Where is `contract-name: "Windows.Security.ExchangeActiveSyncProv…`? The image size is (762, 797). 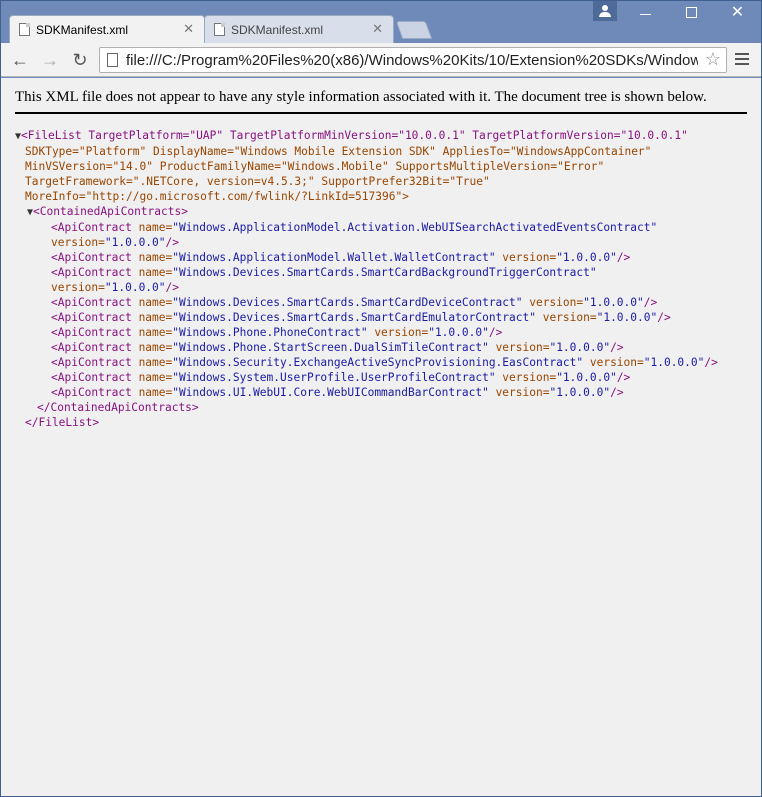
contract-name: "Windows.Security.ExchangeActiveSyncProv… is located at coordinates (378, 362).